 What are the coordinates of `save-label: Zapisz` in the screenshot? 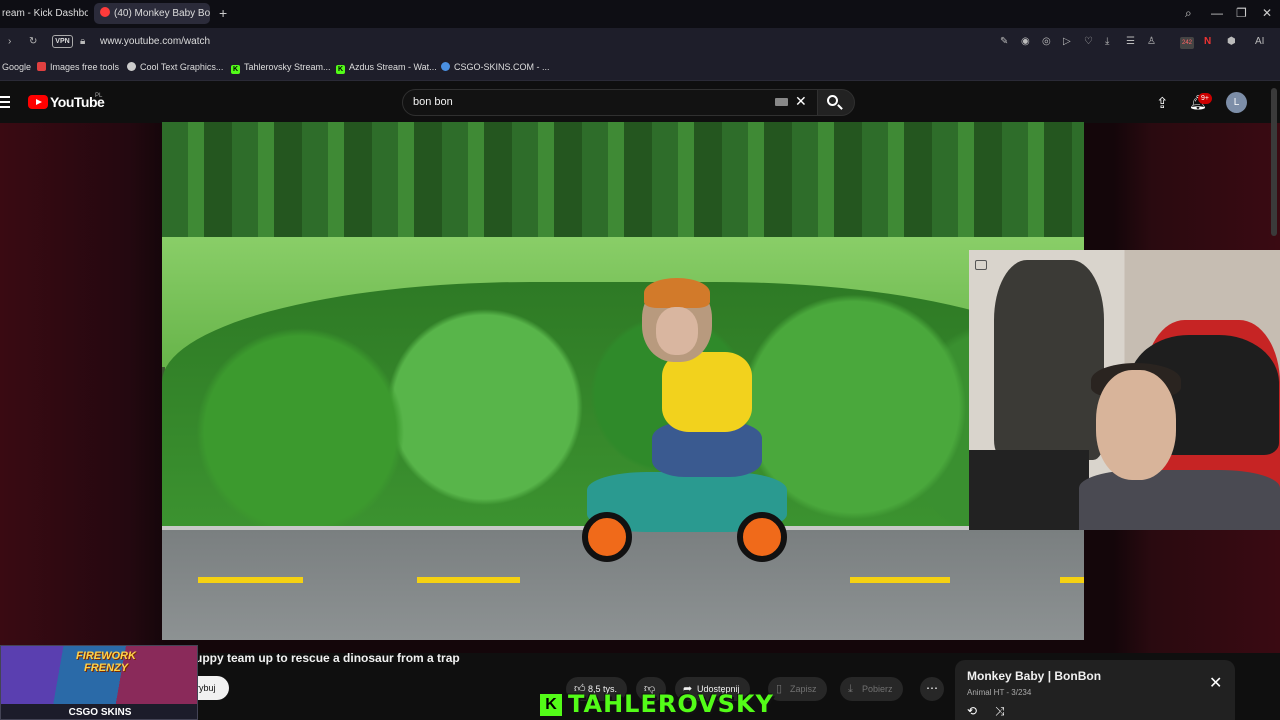 It's located at (803, 689).